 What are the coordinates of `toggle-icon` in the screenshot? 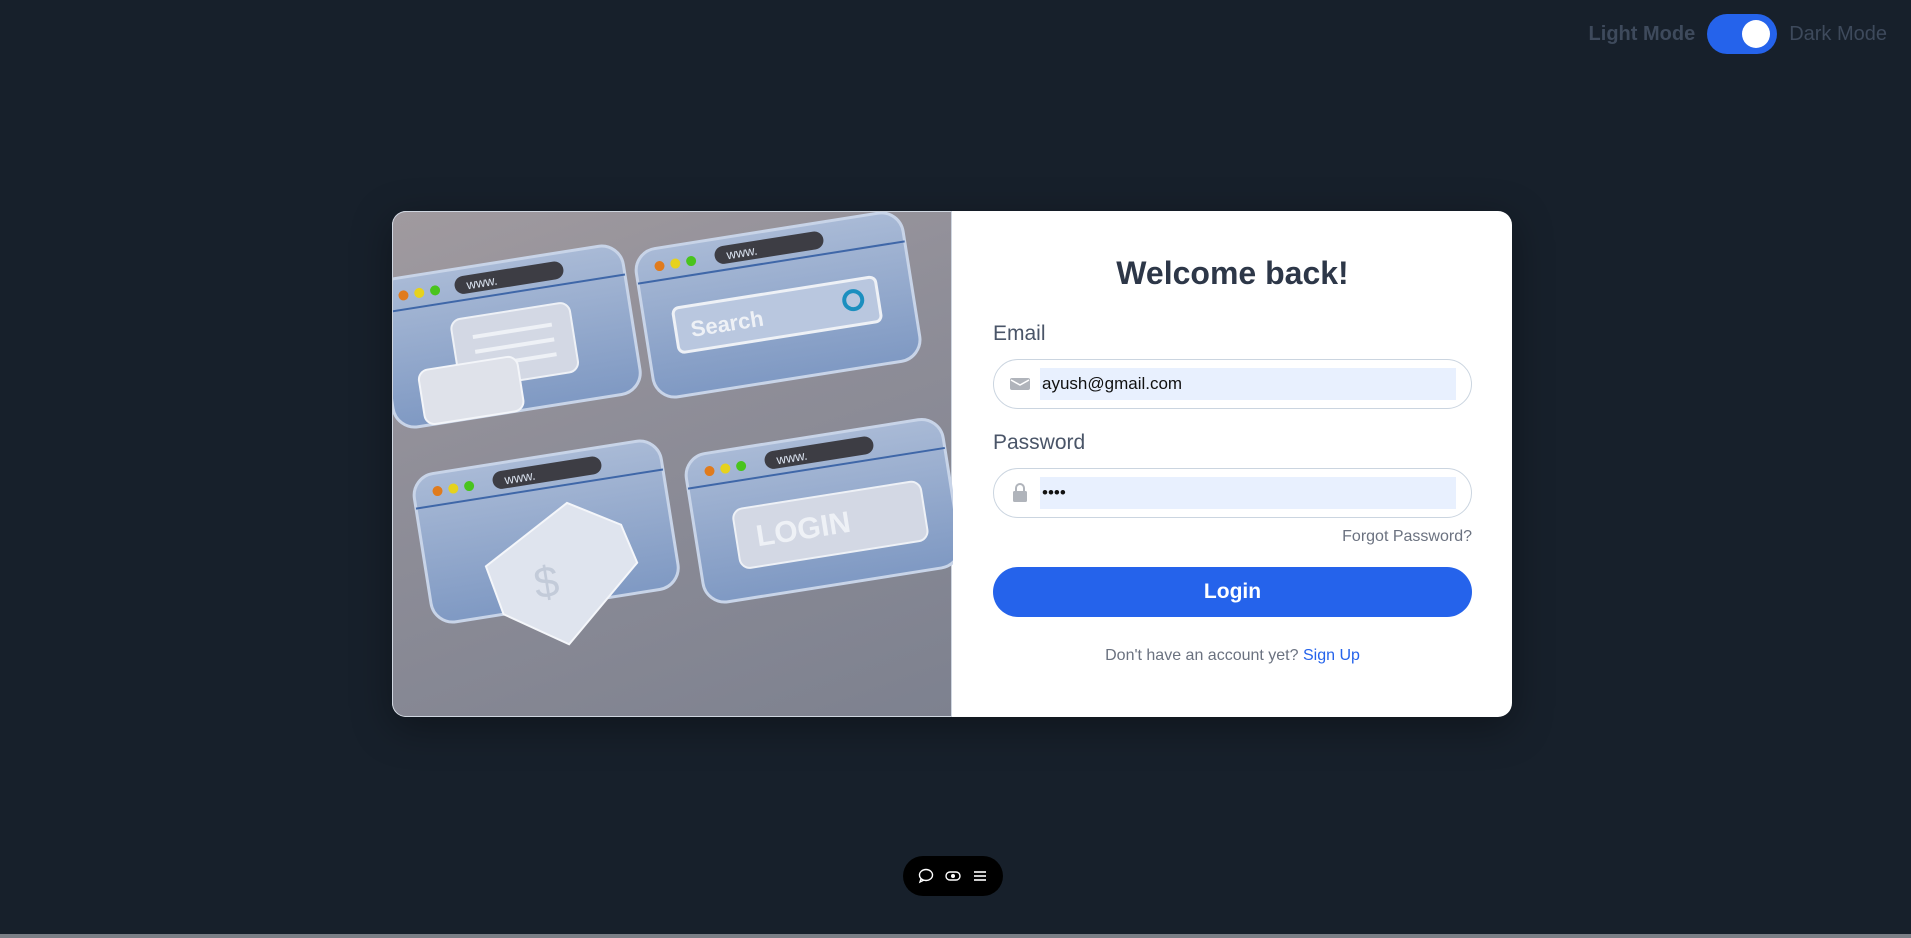 It's located at (953, 876).